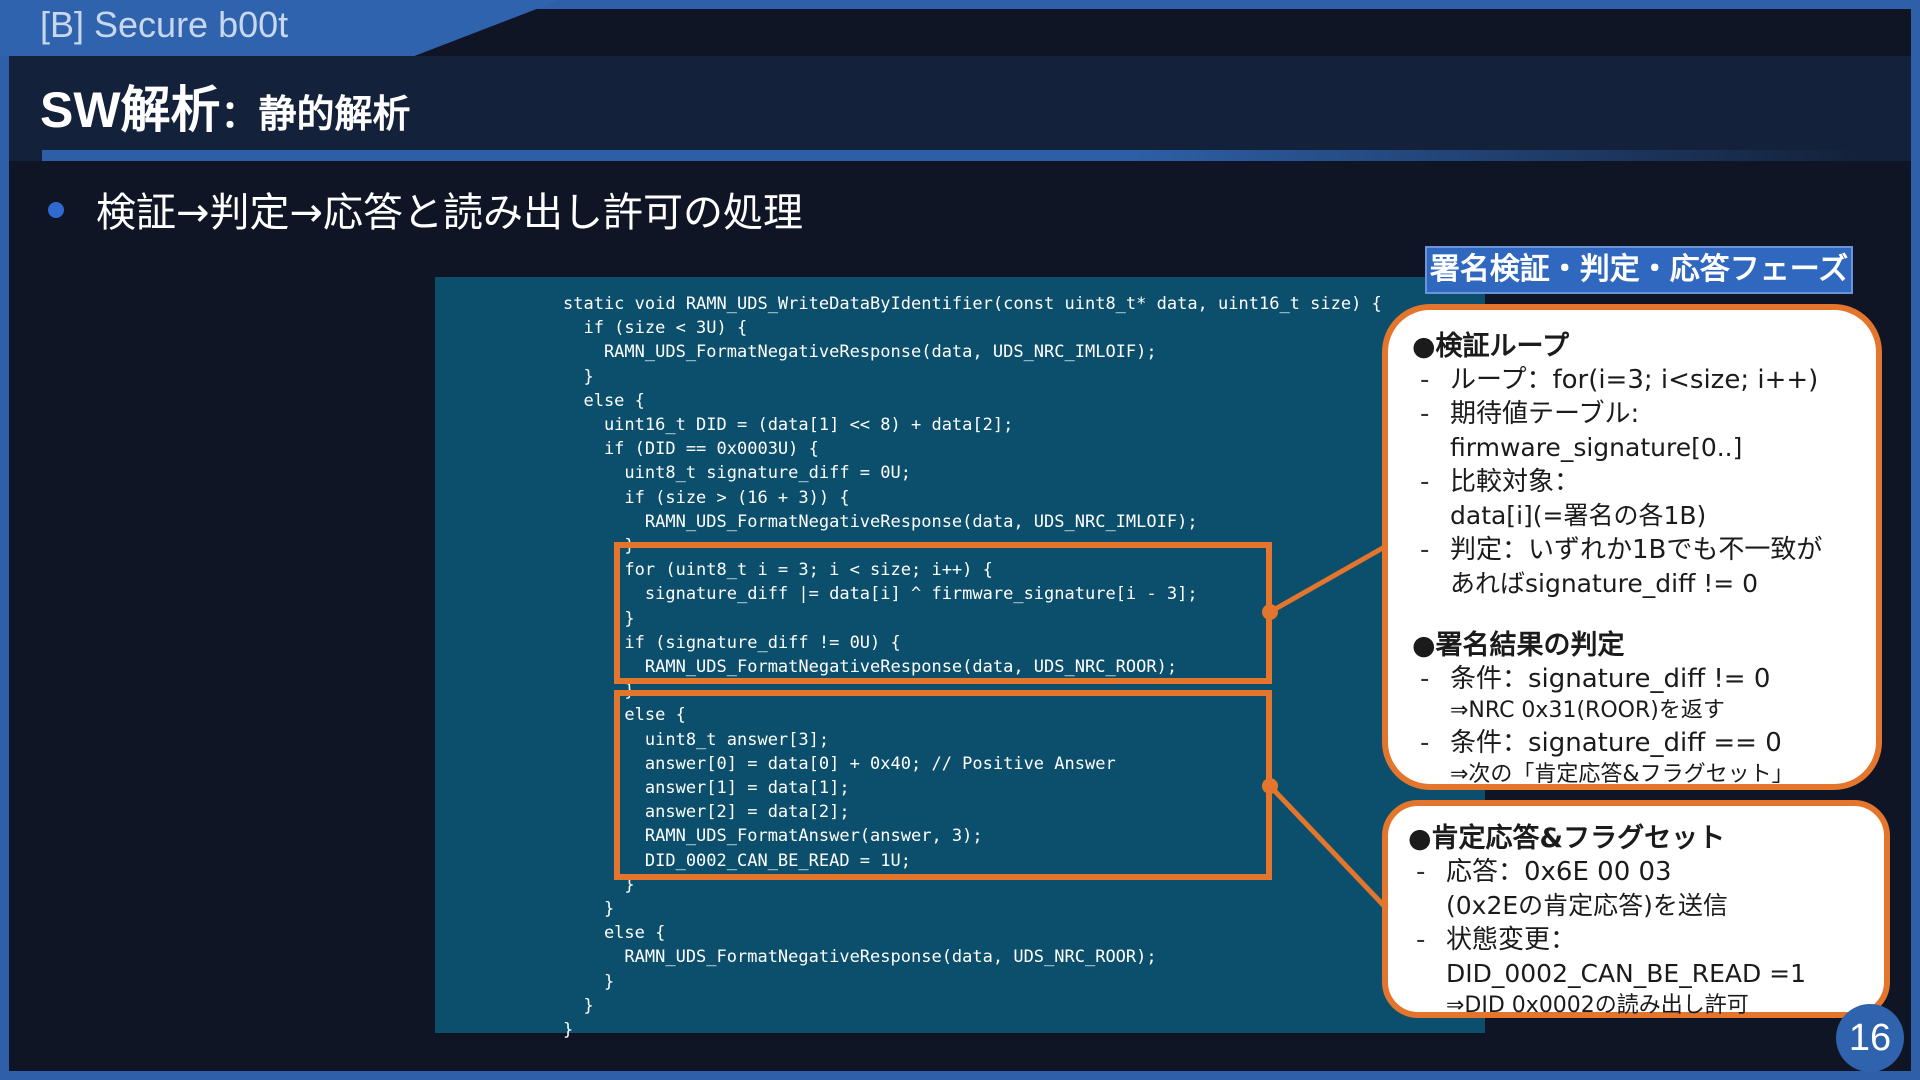 Image resolution: width=1920 pixels, height=1080 pixels. What do you see at coordinates (1170, 4) in the screenshot?
I see `top-border-line` at bounding box center [1170, 4].